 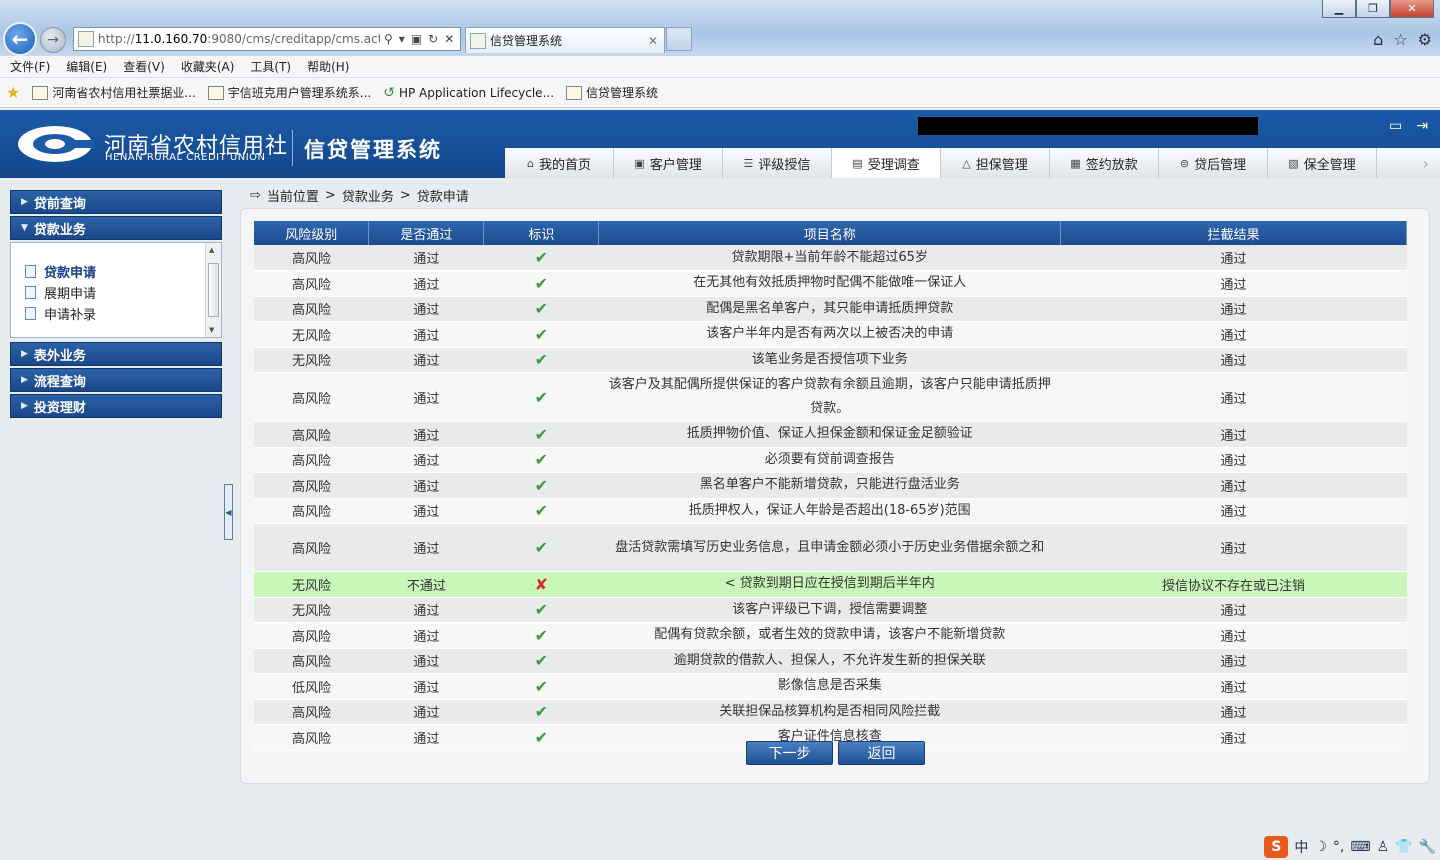 What do you see at coordinates (1422, 126) in the screenshot?
I see `logout-icon: ⇥` at bounding box center [1422, 126].